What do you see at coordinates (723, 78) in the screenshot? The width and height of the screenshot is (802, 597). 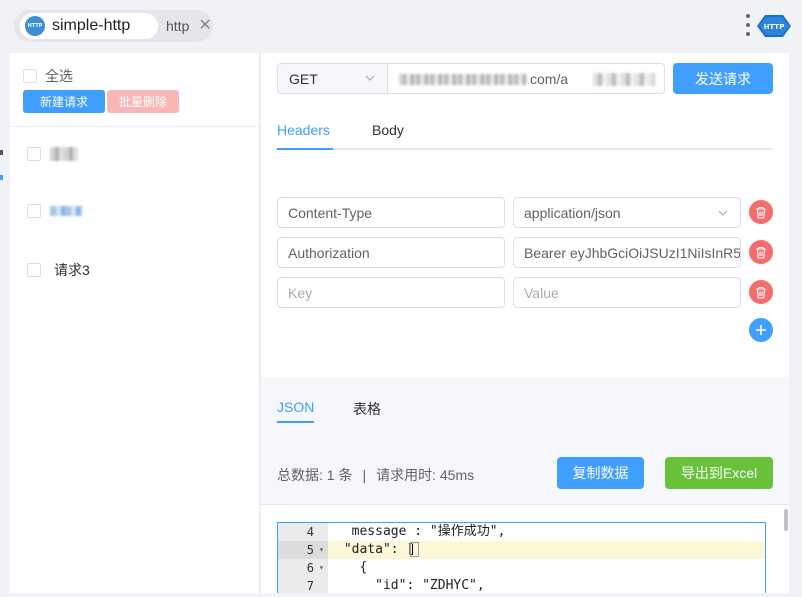 I see `send-request-button: 发送请求` at bounding box center [723, 78].